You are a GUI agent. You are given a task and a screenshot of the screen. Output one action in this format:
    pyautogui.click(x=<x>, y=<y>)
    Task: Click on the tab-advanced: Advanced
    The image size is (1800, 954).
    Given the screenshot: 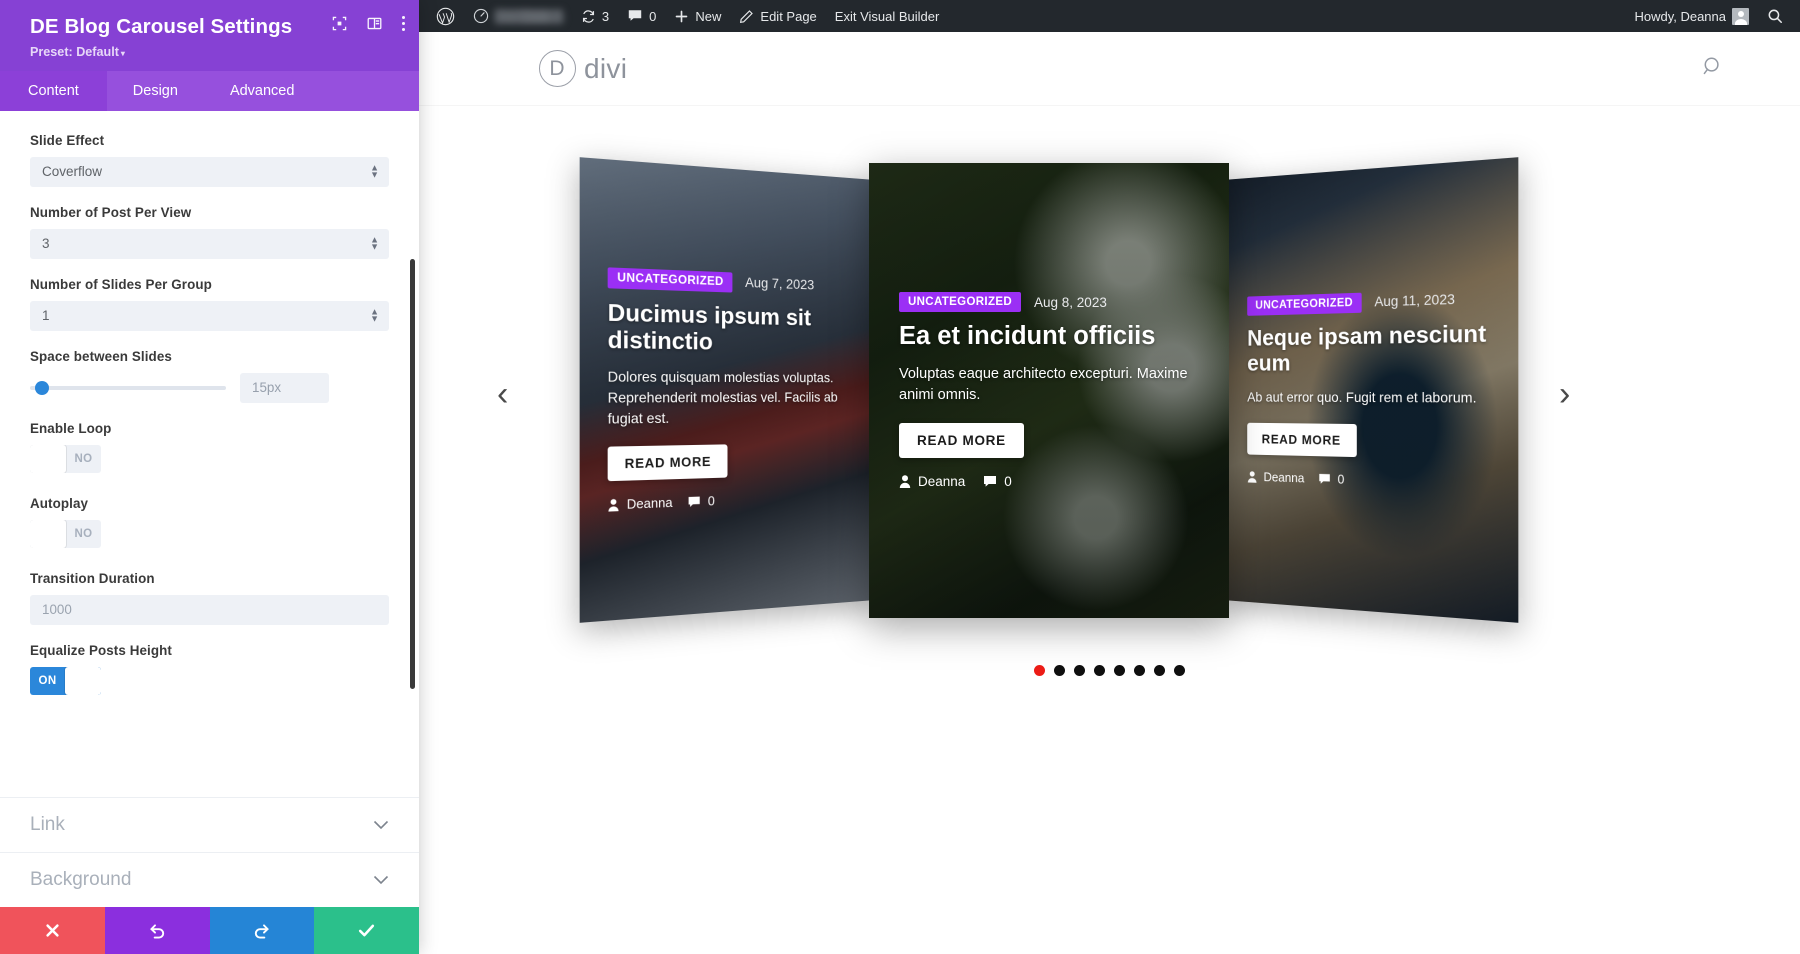 What is the action you would take?
    pyautogui.click(x=262, y=91)
    